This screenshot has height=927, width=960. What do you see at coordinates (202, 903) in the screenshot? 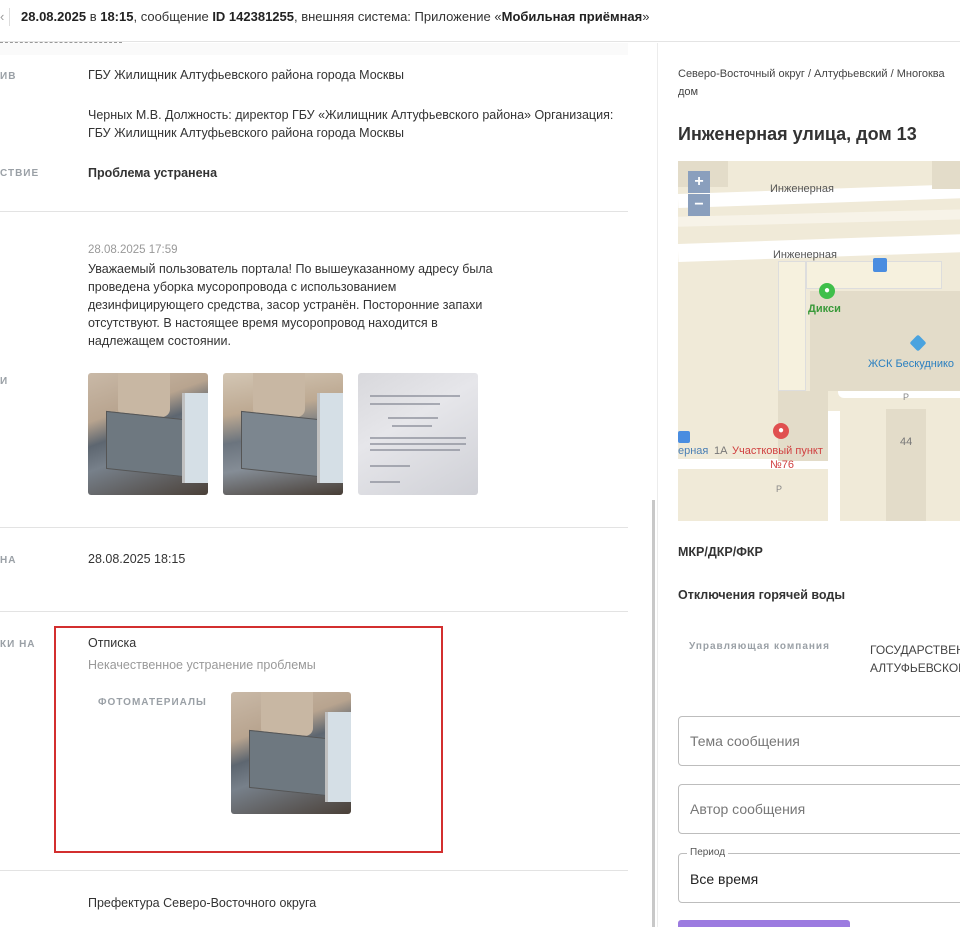
I see `responsible-org: Префектура Северо-Восточного округа` at bounding box center [202, 903].